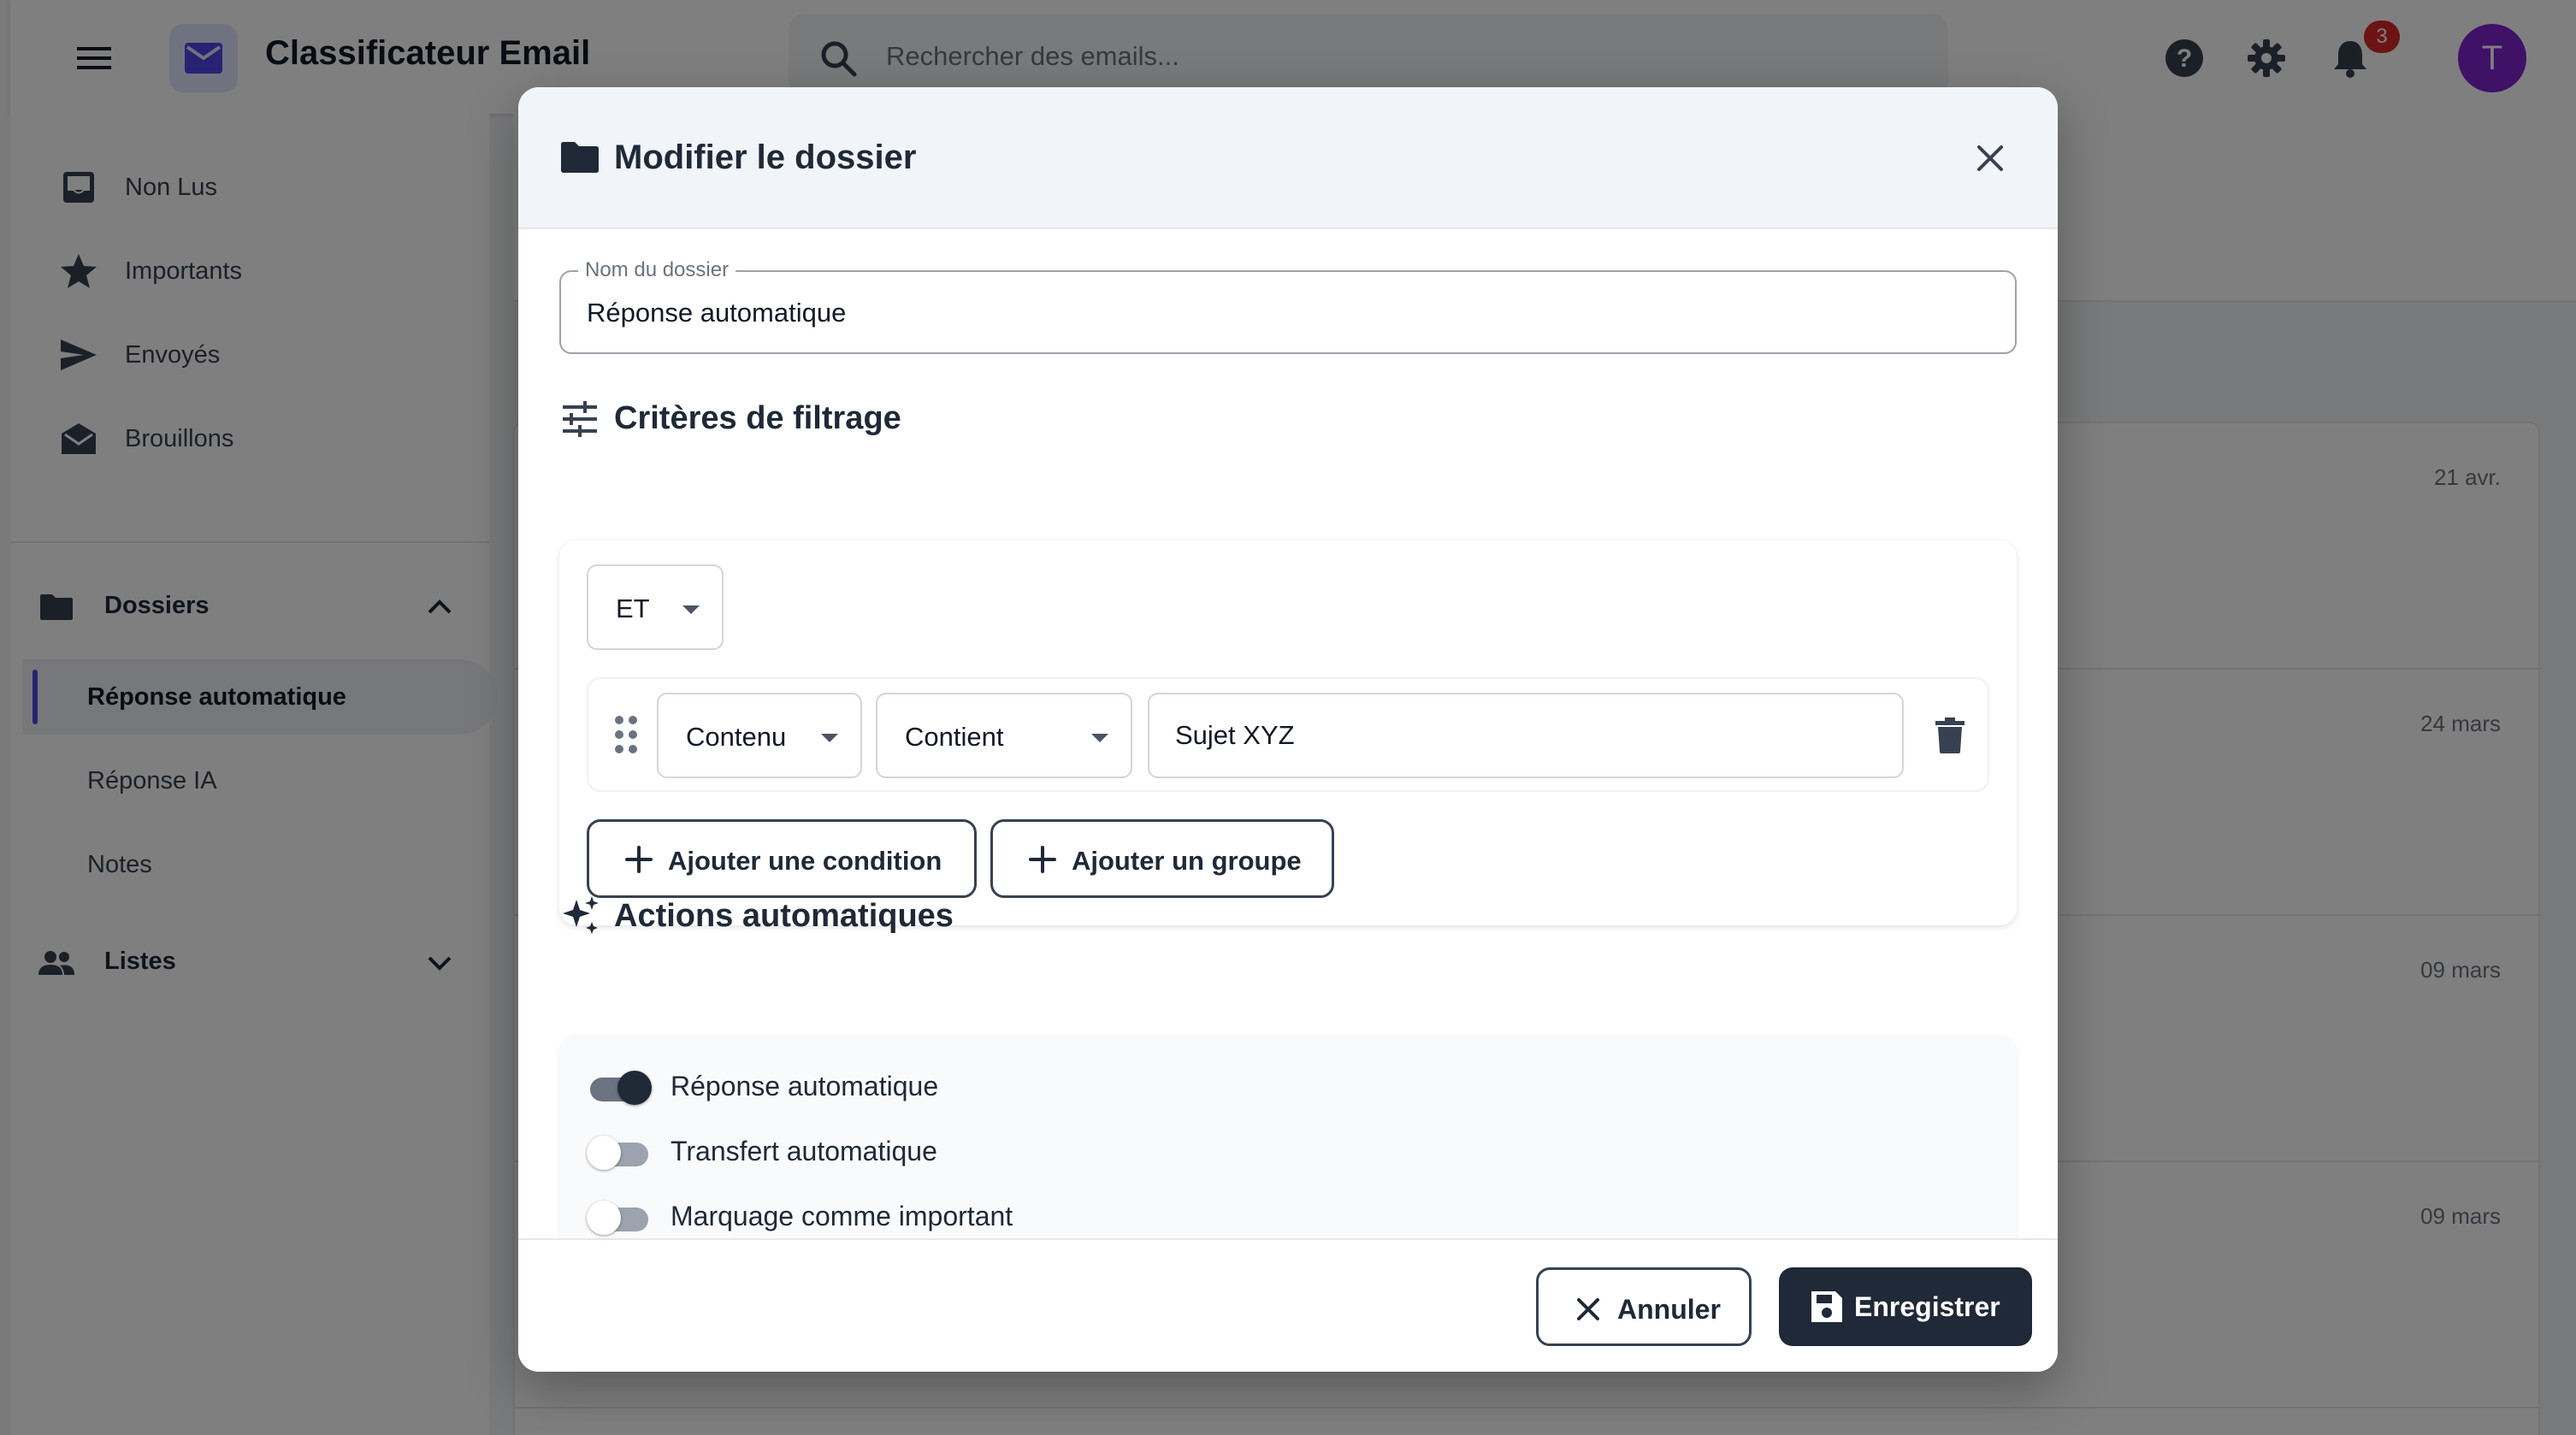  What do you see at coordinates (580, 419) in the screenshot?
I see `tune-icon` at bounding box center [580, 419].